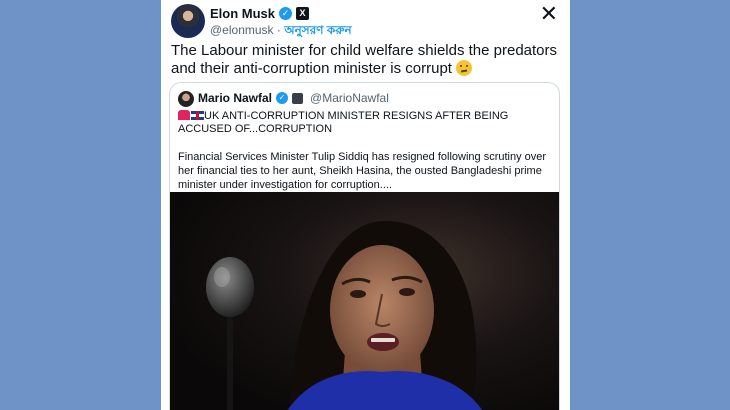 This screenshot has height=410, width=730. What do you see at coordinates (242, 13) in the screenshot?
I see `author-name: Elon Musk` at bounding box center [242, 13].